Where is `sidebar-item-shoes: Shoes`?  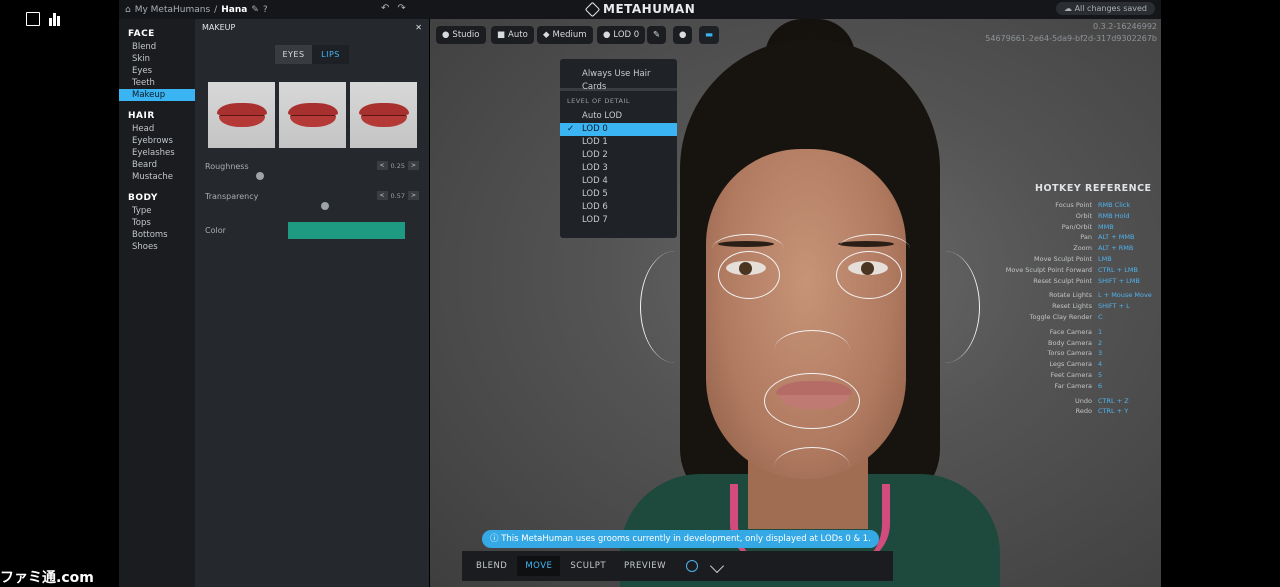 sidebar-item-shoes: Shoes is located at coordinates (157, 247).